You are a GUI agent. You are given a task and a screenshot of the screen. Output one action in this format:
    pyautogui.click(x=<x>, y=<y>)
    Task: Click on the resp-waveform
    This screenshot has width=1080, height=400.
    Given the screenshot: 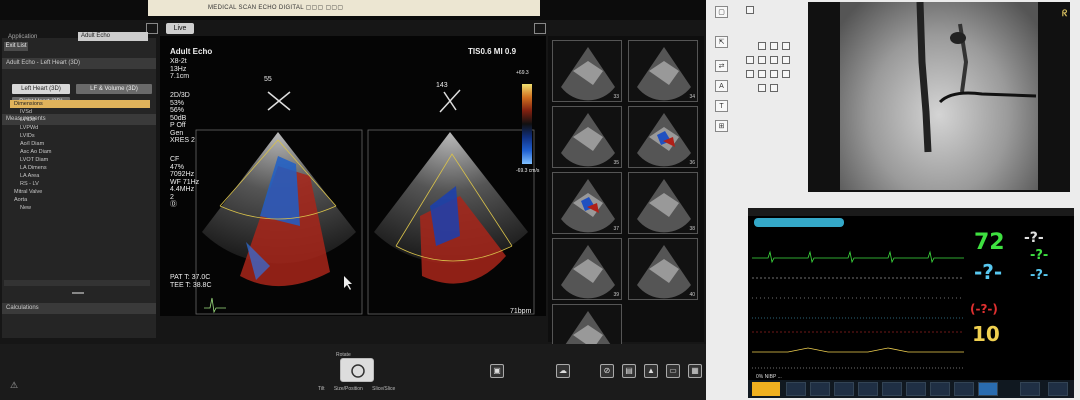 What is the action you would take?
    pyautogui.click(x=858, y=350)
    